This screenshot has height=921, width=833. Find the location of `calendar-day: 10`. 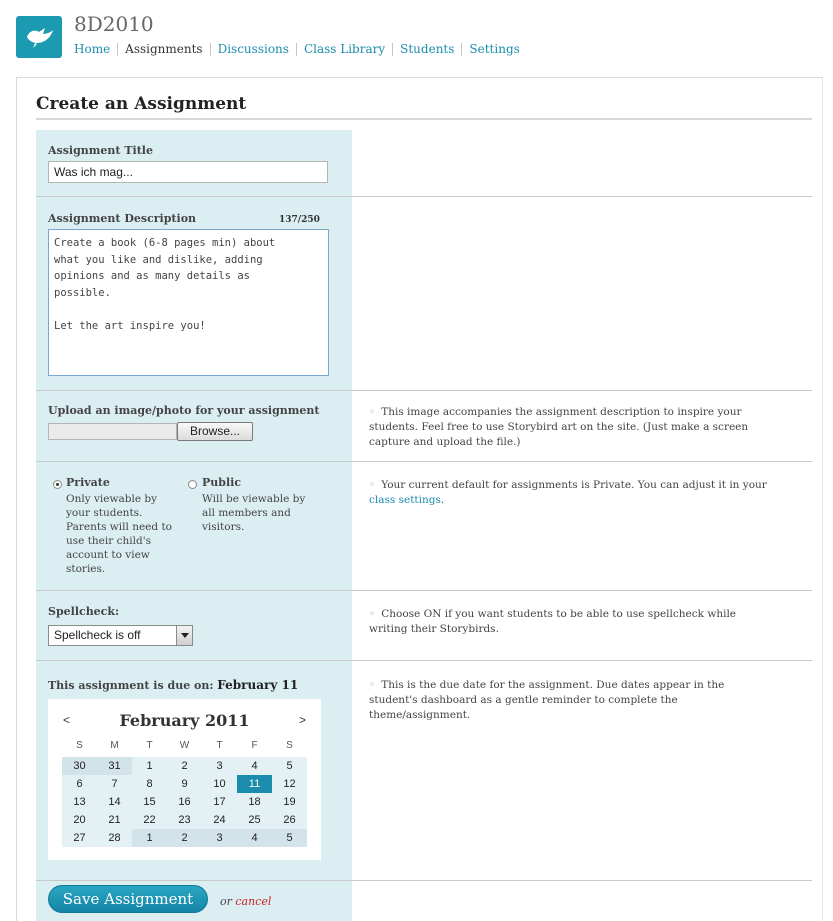

calendar-day: 10 is located at coordinates (219, 784).